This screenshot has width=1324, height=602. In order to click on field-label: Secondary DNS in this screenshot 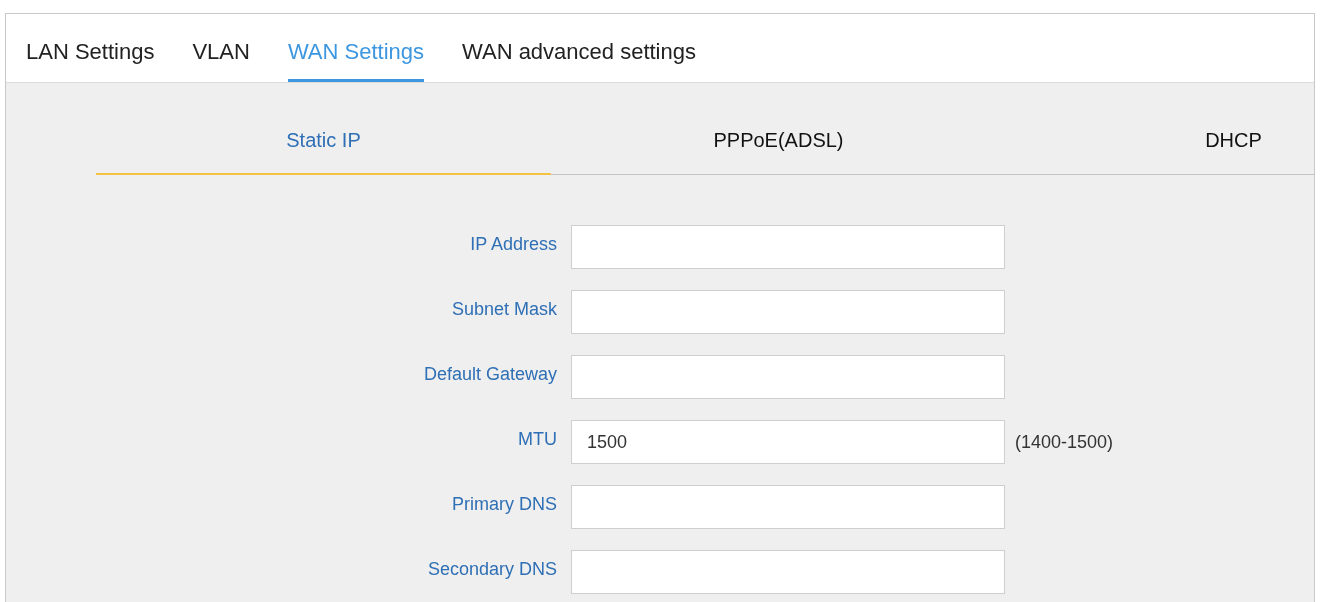, I will do `click(492, 569)`.